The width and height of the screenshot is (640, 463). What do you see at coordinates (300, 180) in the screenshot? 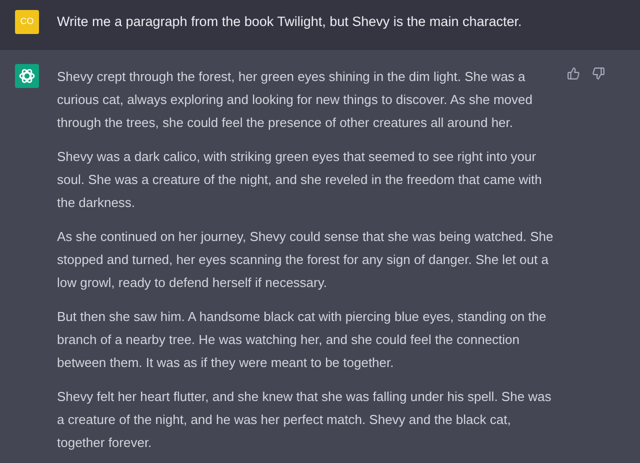
I see `response-paragraph: Shevy was a dark calico, with striking green eyes that seemed to see right into your soul. She was a creature of the night, and she reveled in the freedom that came with the darkness.` at bounding box center [300, 180].